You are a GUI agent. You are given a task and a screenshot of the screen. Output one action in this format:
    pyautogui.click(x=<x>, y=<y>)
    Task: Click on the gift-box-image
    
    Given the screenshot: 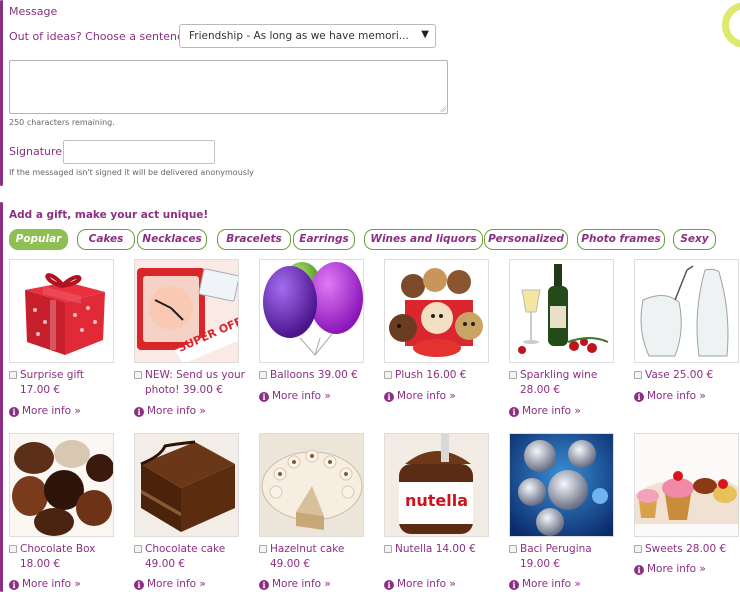 What is the action you would take?
    pyautogui.click(x=61, y=311)
    